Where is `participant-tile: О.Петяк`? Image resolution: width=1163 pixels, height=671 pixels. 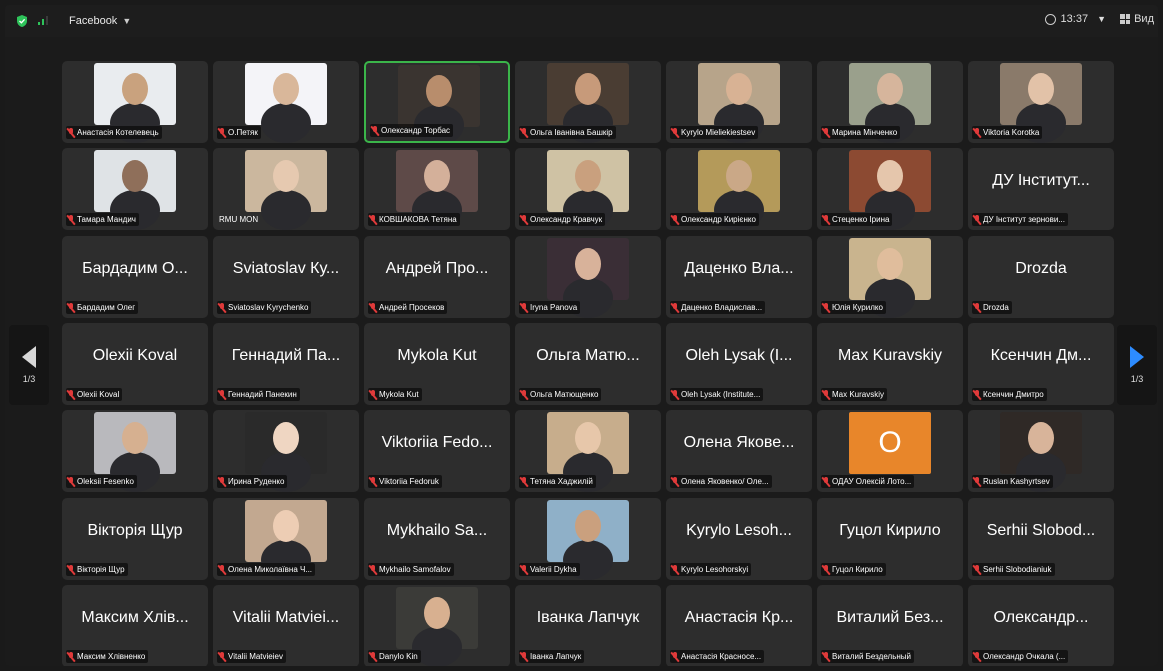
participant-tile: О.Петяк is located at coordinates (286, 102).